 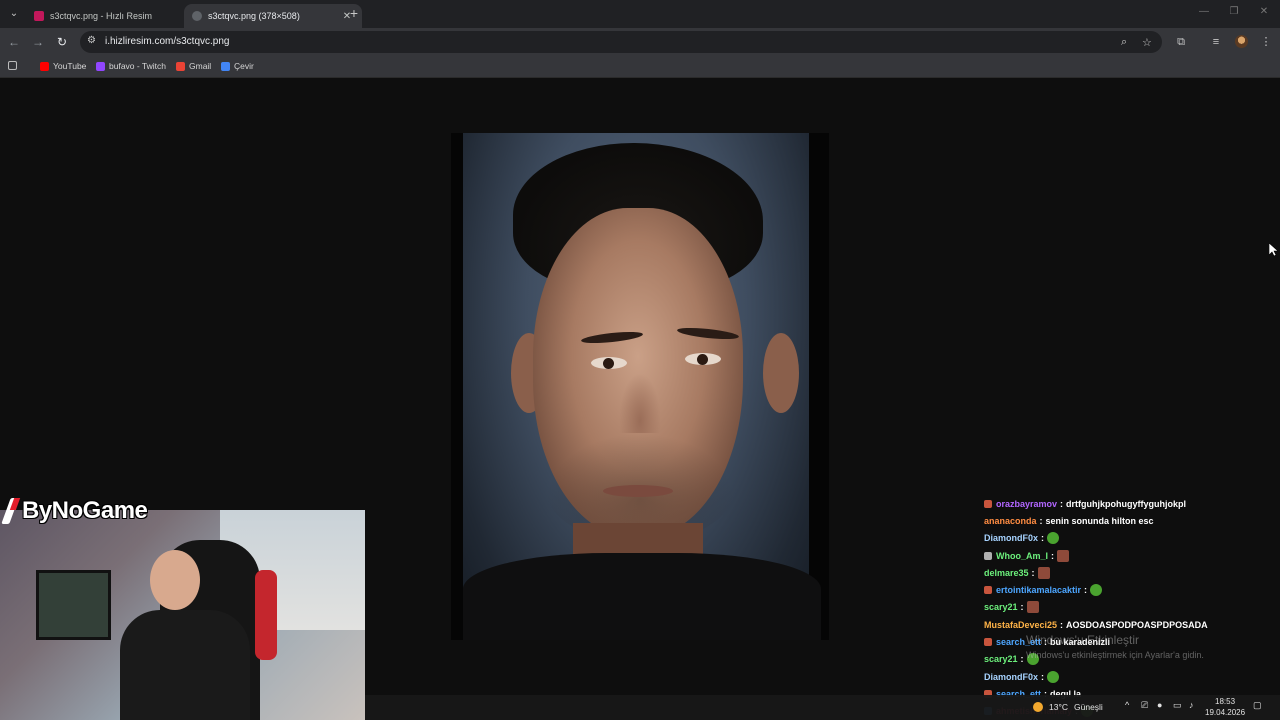 What do you see at coordinates (38, 42) in the screenshot?
I see `forward-button: →` at bounding box center [38, 42].